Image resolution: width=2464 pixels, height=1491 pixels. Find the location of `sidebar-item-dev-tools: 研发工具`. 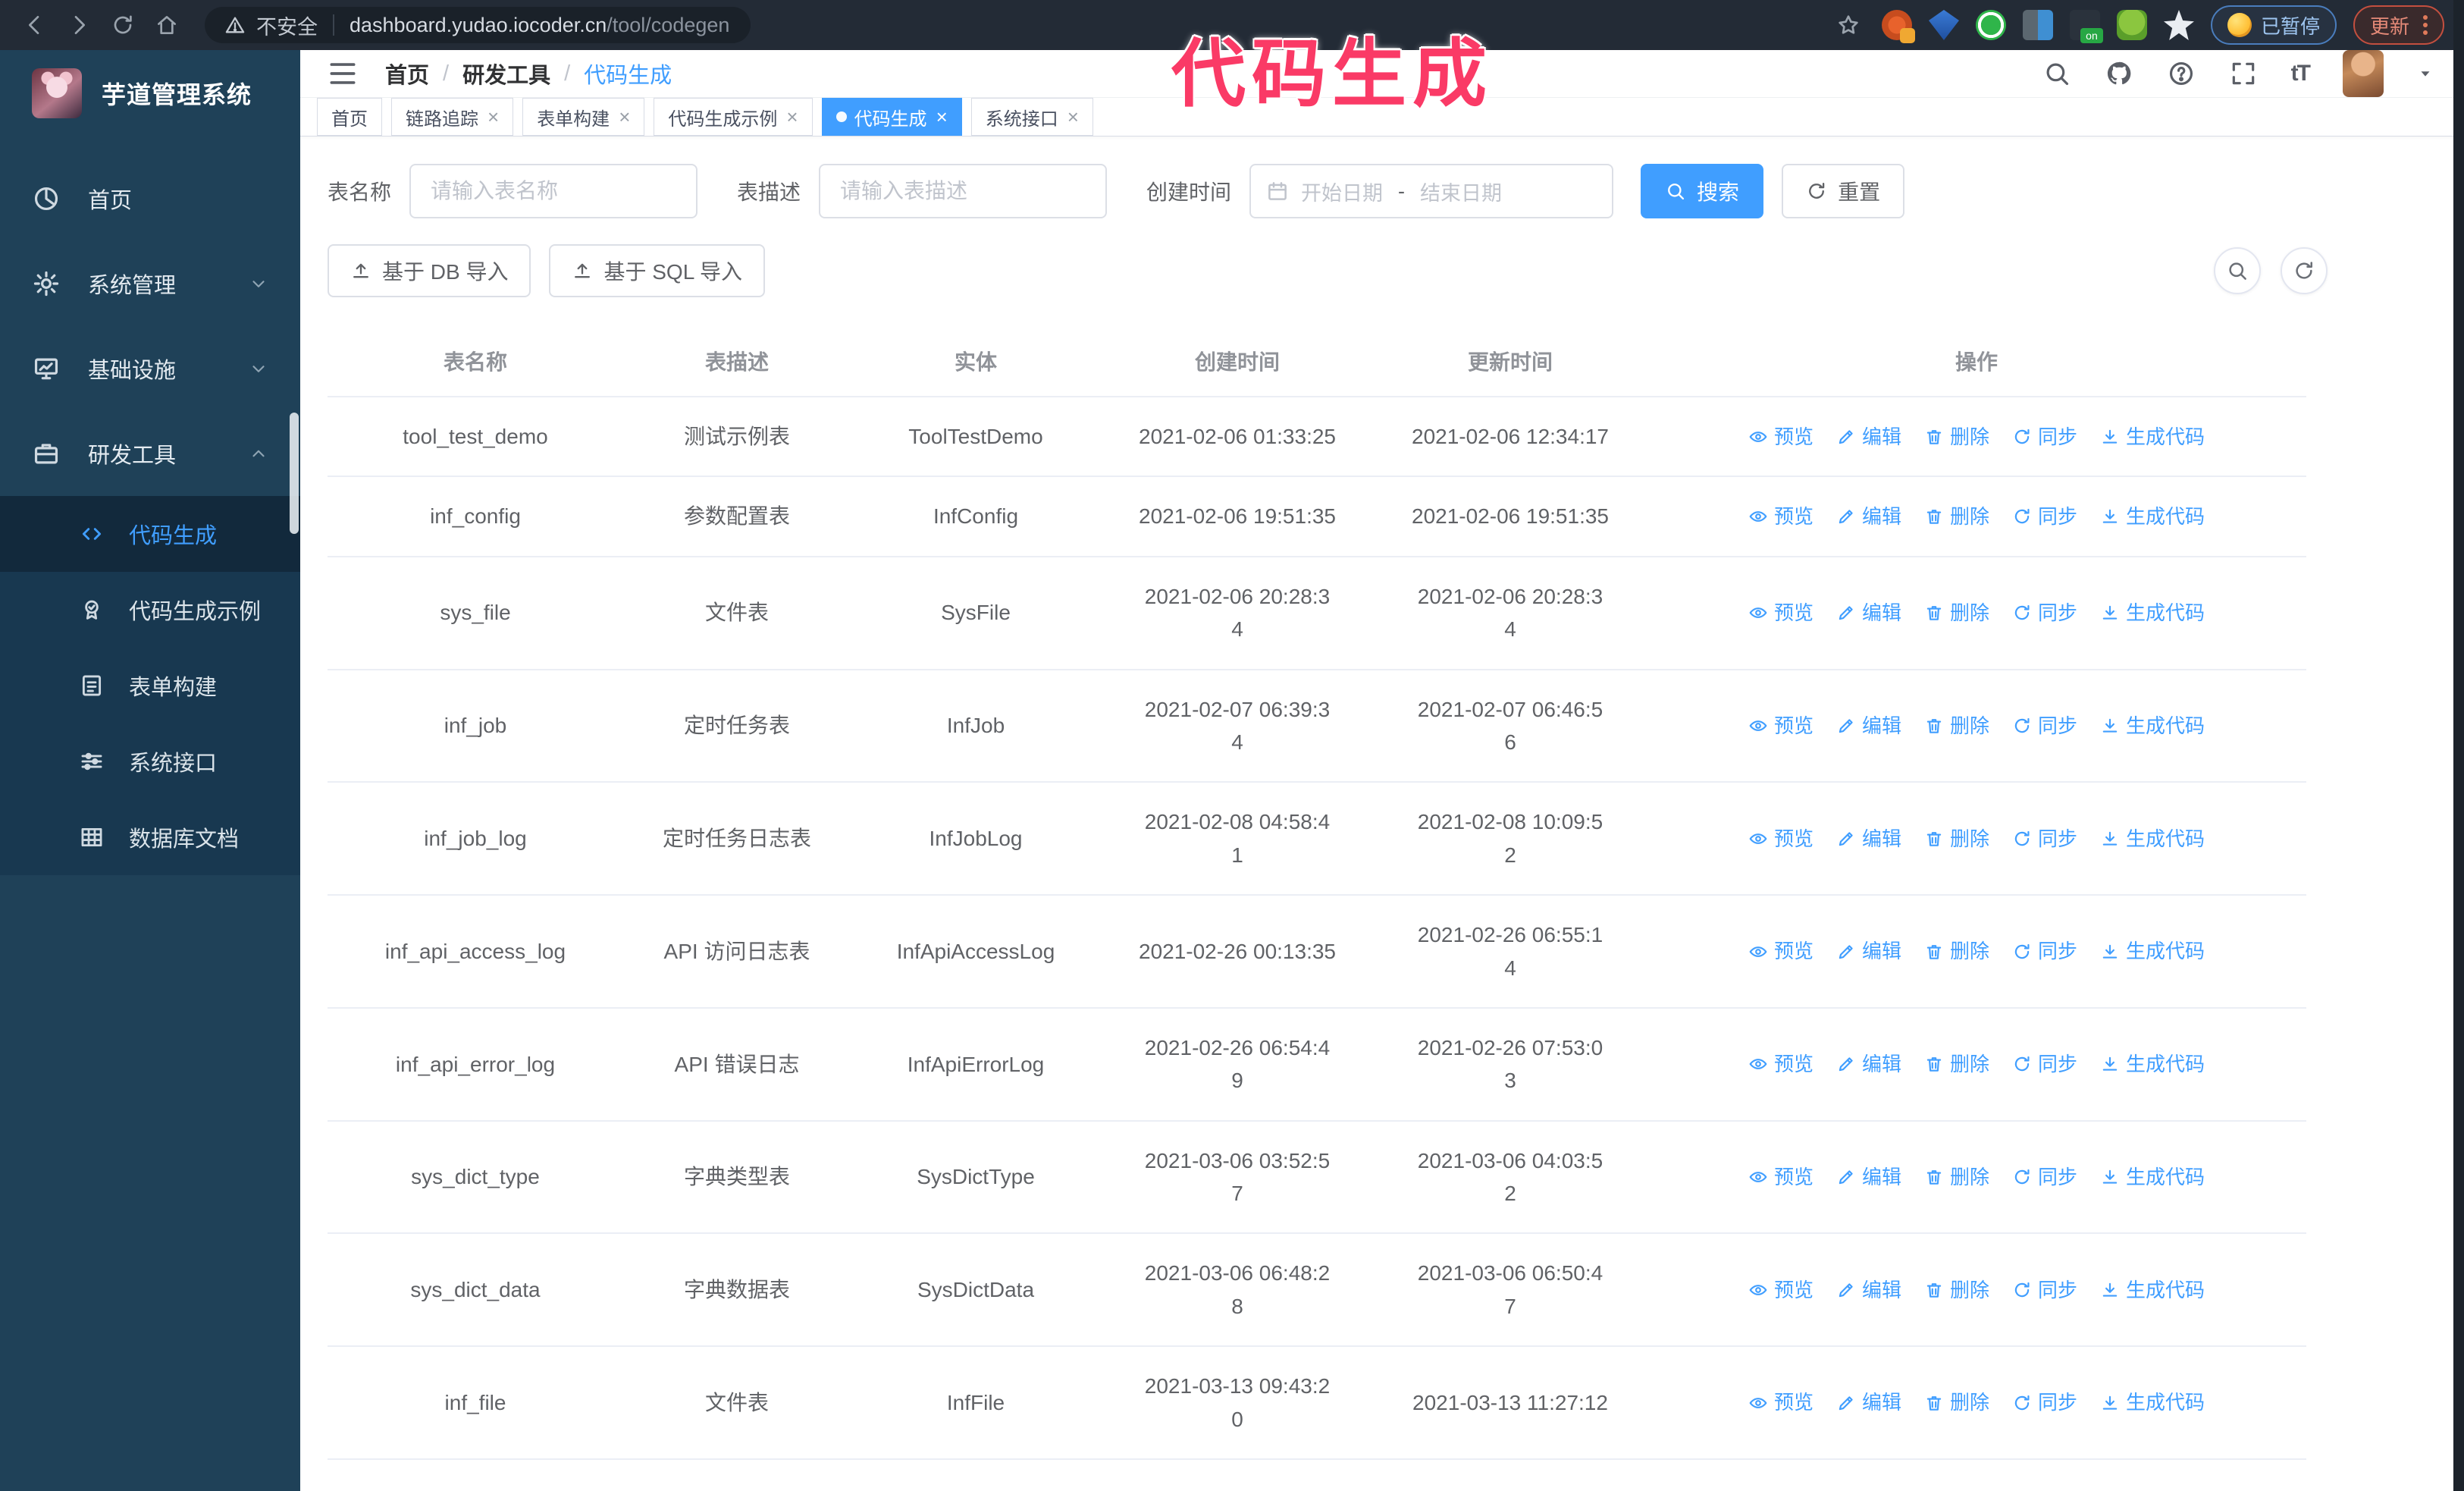

sidebar-item-dev-tools: 研发工具 is located at coordinates (150, 453).